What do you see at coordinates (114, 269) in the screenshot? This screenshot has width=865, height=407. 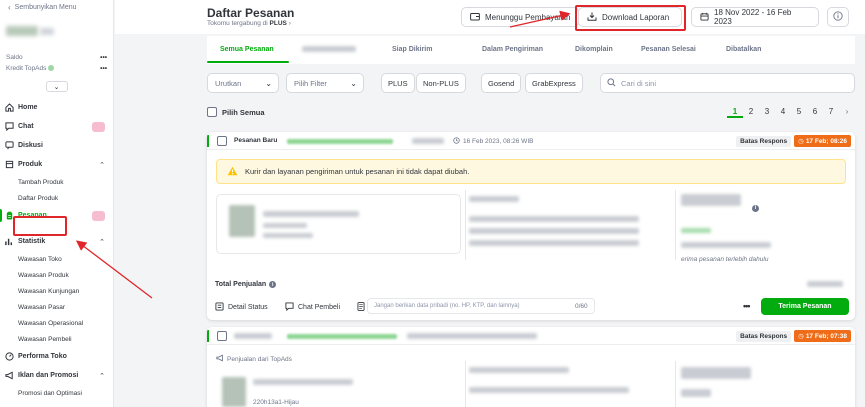 I see `arrow-to-pesanan` at bounding box center [114, 269].